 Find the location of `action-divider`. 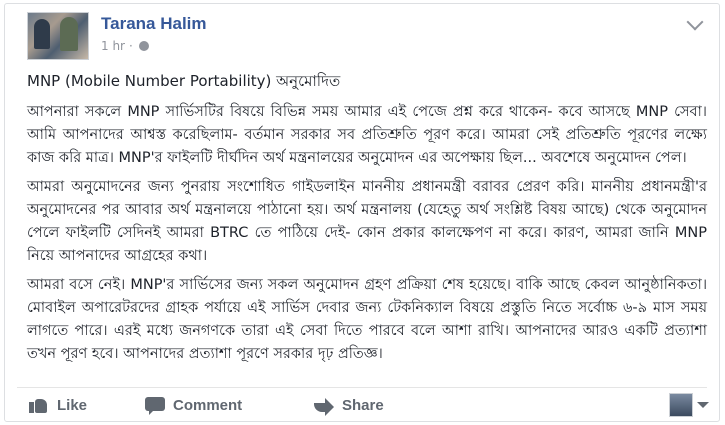

action-divider is located at coordinates (362, 387).